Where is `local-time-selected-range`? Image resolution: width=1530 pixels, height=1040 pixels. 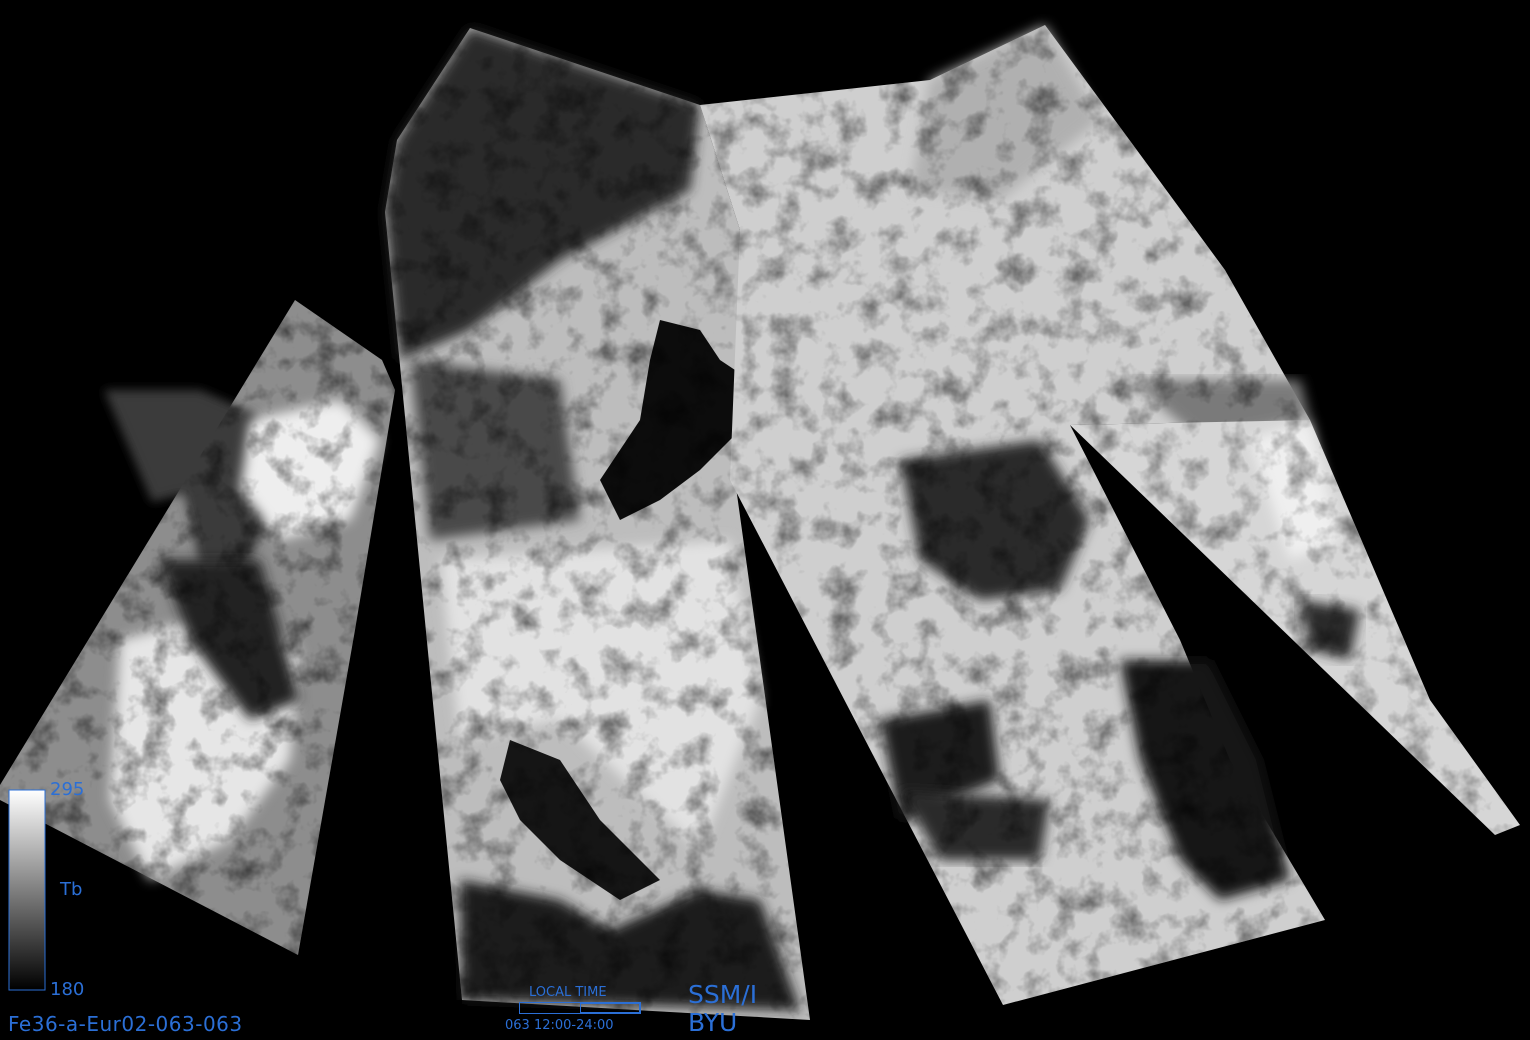
local-time-selected-range is located at coordinates (610, 1008).